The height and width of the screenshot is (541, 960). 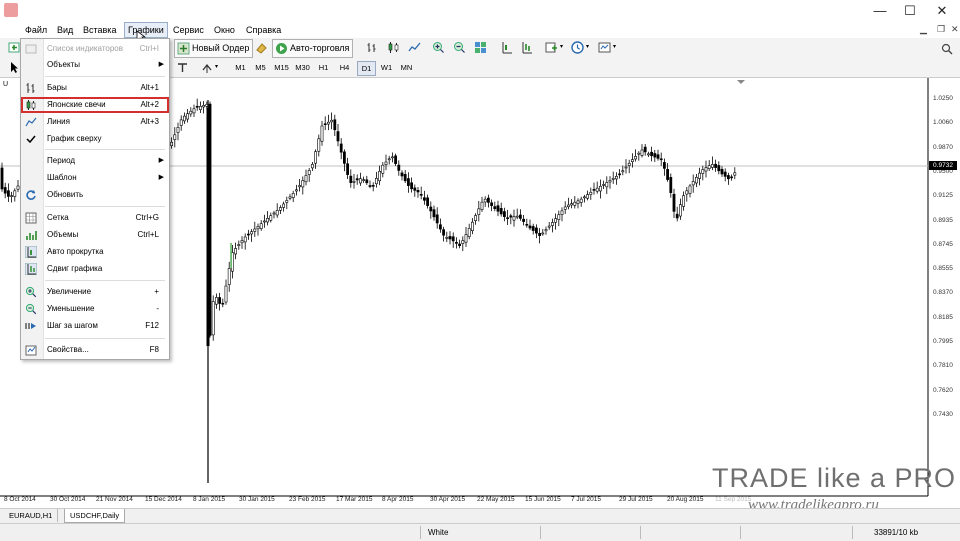 What do you see at coordinates (943, 165) in the screenshot?
I see `current-price-badge: 0.9732` at bounding box center [943, 165].